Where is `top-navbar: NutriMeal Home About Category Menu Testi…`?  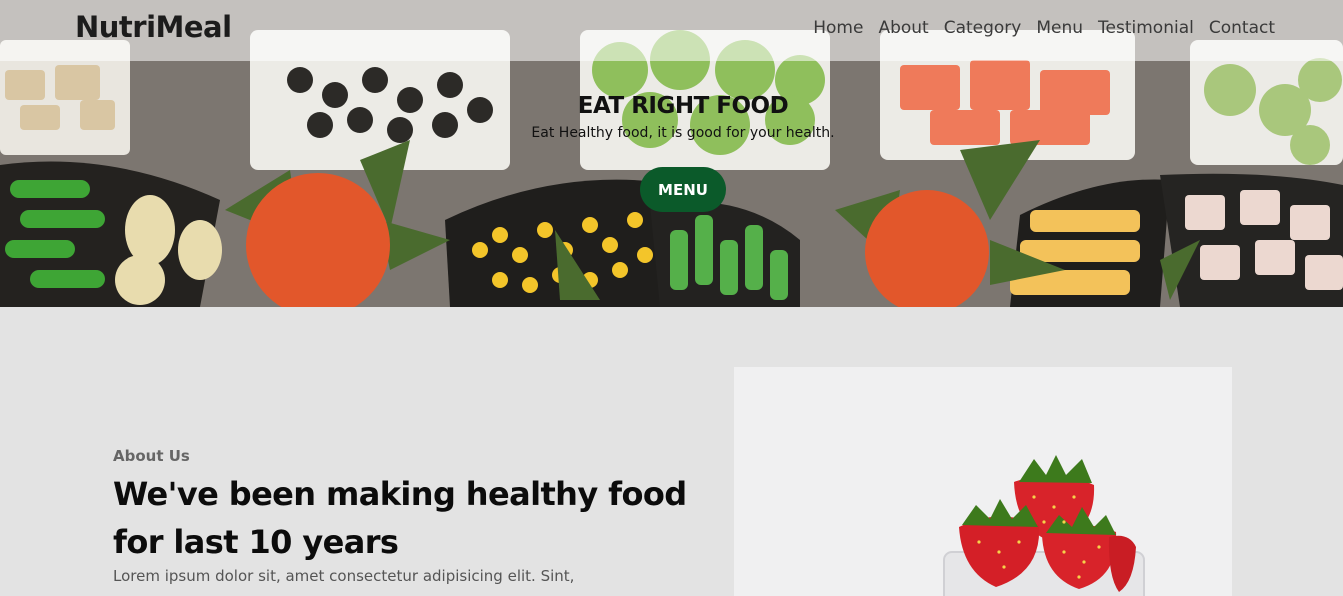 top-navbar: NutriMeal Home About Category Menu Testi… is located at coordinates (671, 30).